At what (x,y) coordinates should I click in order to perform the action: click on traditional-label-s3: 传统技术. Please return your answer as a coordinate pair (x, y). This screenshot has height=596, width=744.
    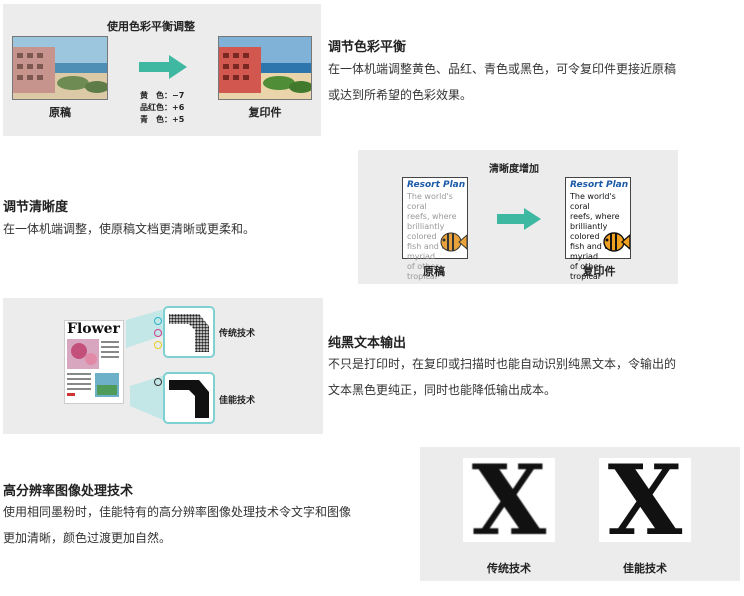
    Looking at the image, I should click on (237, 334).